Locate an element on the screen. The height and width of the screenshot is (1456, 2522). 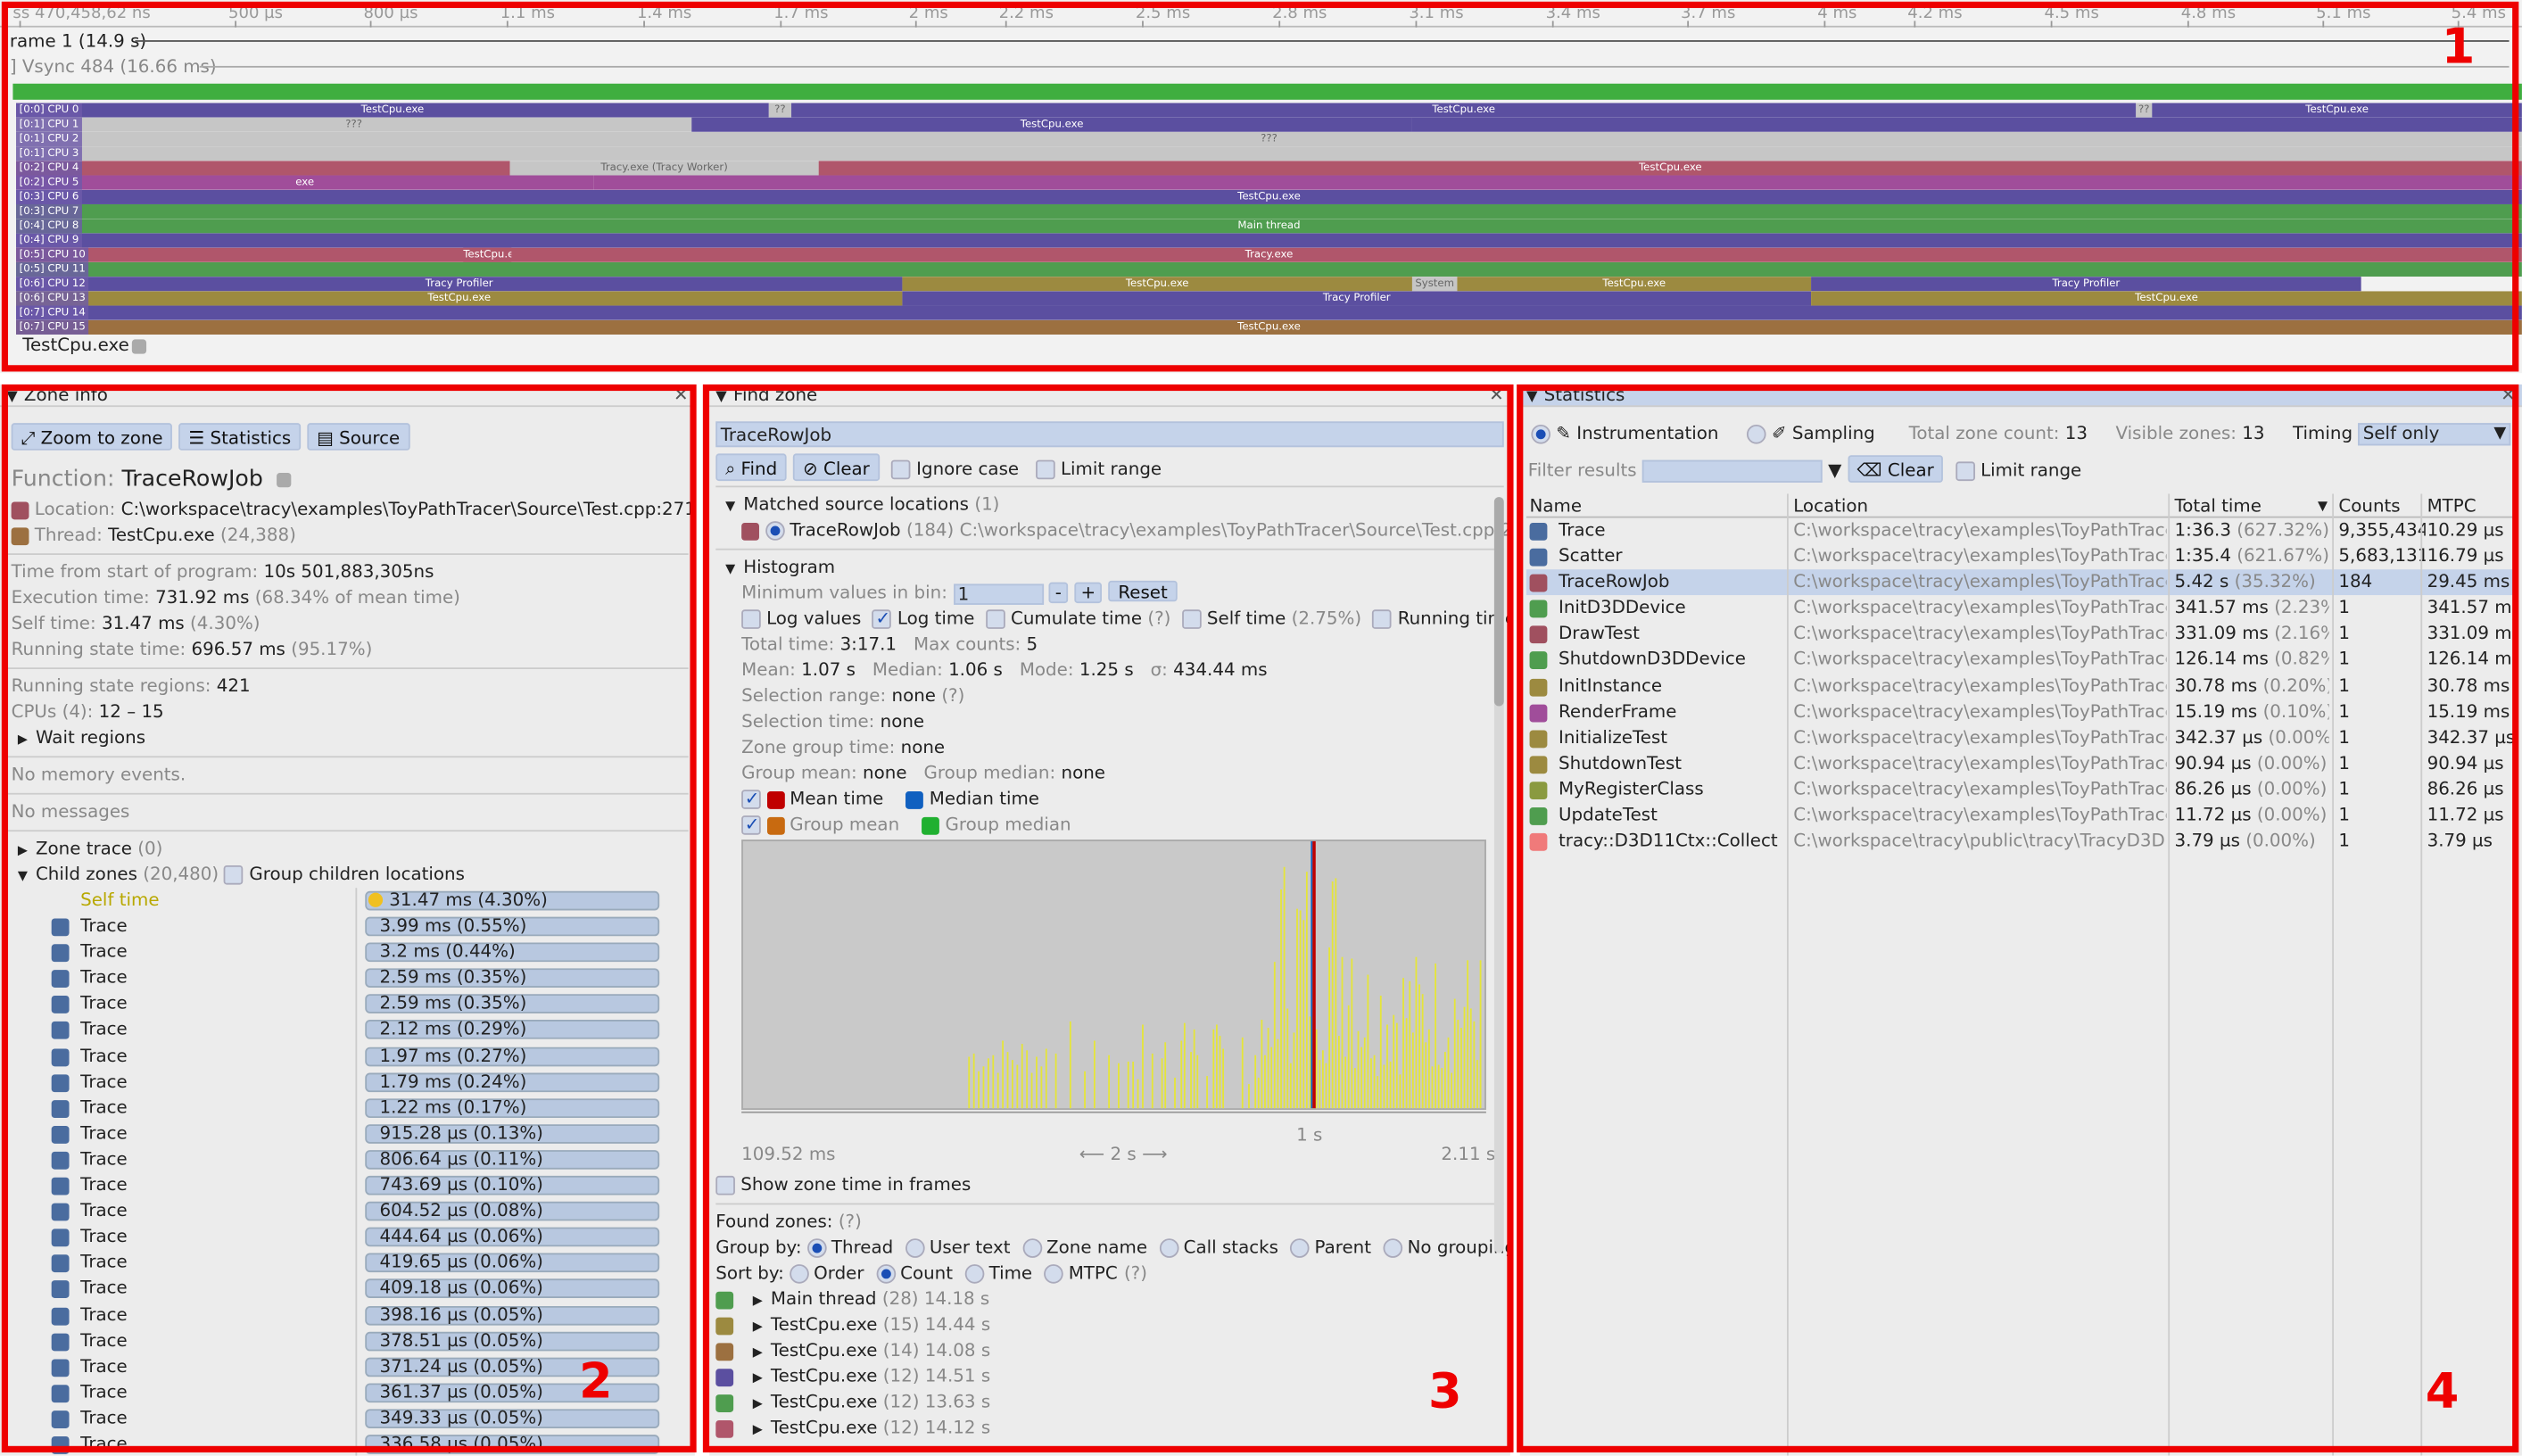
cpu-lane-label: [0:1] CPU 1 is located at coordinates (49, 124).